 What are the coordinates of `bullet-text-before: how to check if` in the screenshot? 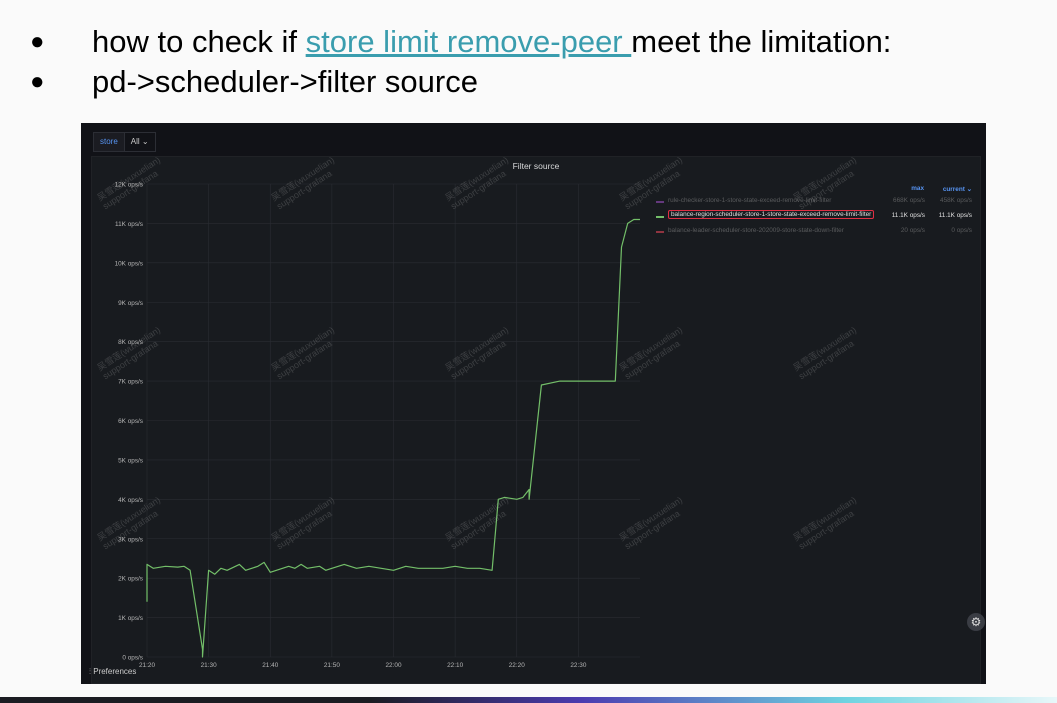 It's located at (199, 41).